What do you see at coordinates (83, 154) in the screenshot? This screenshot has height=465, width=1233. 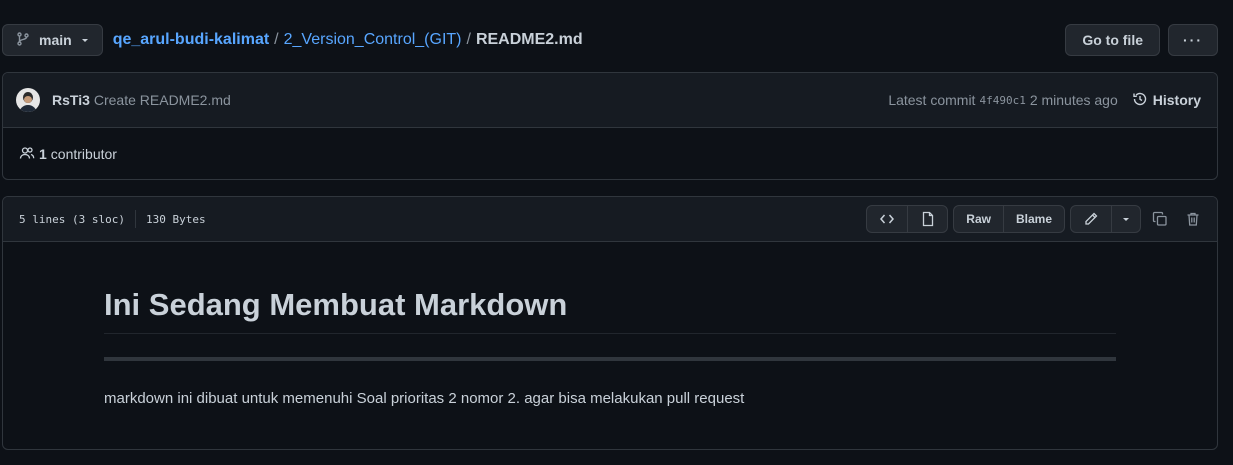 I see `contributor-label: contributor` at bounding box center [83, 154].